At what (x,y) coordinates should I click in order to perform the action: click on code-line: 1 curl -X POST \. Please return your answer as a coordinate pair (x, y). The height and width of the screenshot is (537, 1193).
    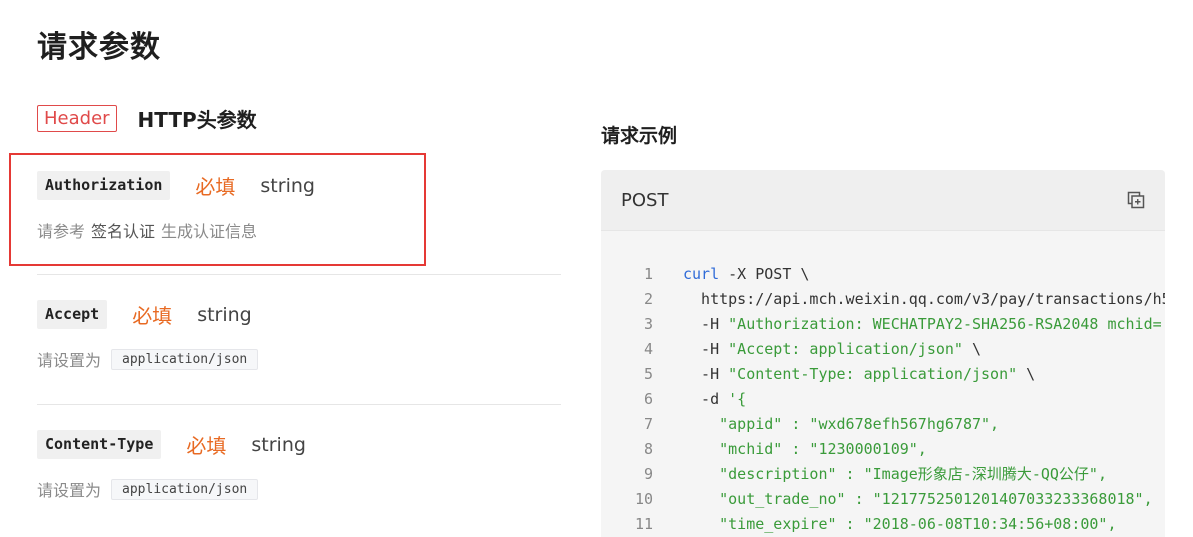
    Looking at the image, I should click on (883, 274).